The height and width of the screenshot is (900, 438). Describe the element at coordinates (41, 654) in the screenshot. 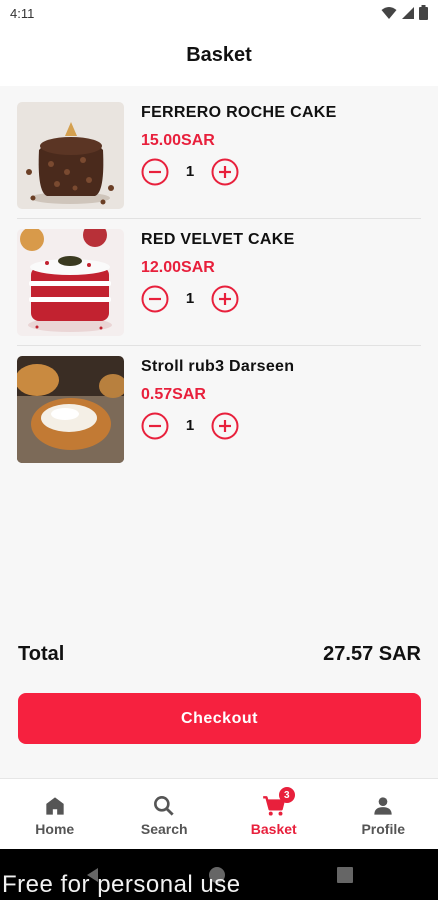

I see `total-label: Total` at that location.